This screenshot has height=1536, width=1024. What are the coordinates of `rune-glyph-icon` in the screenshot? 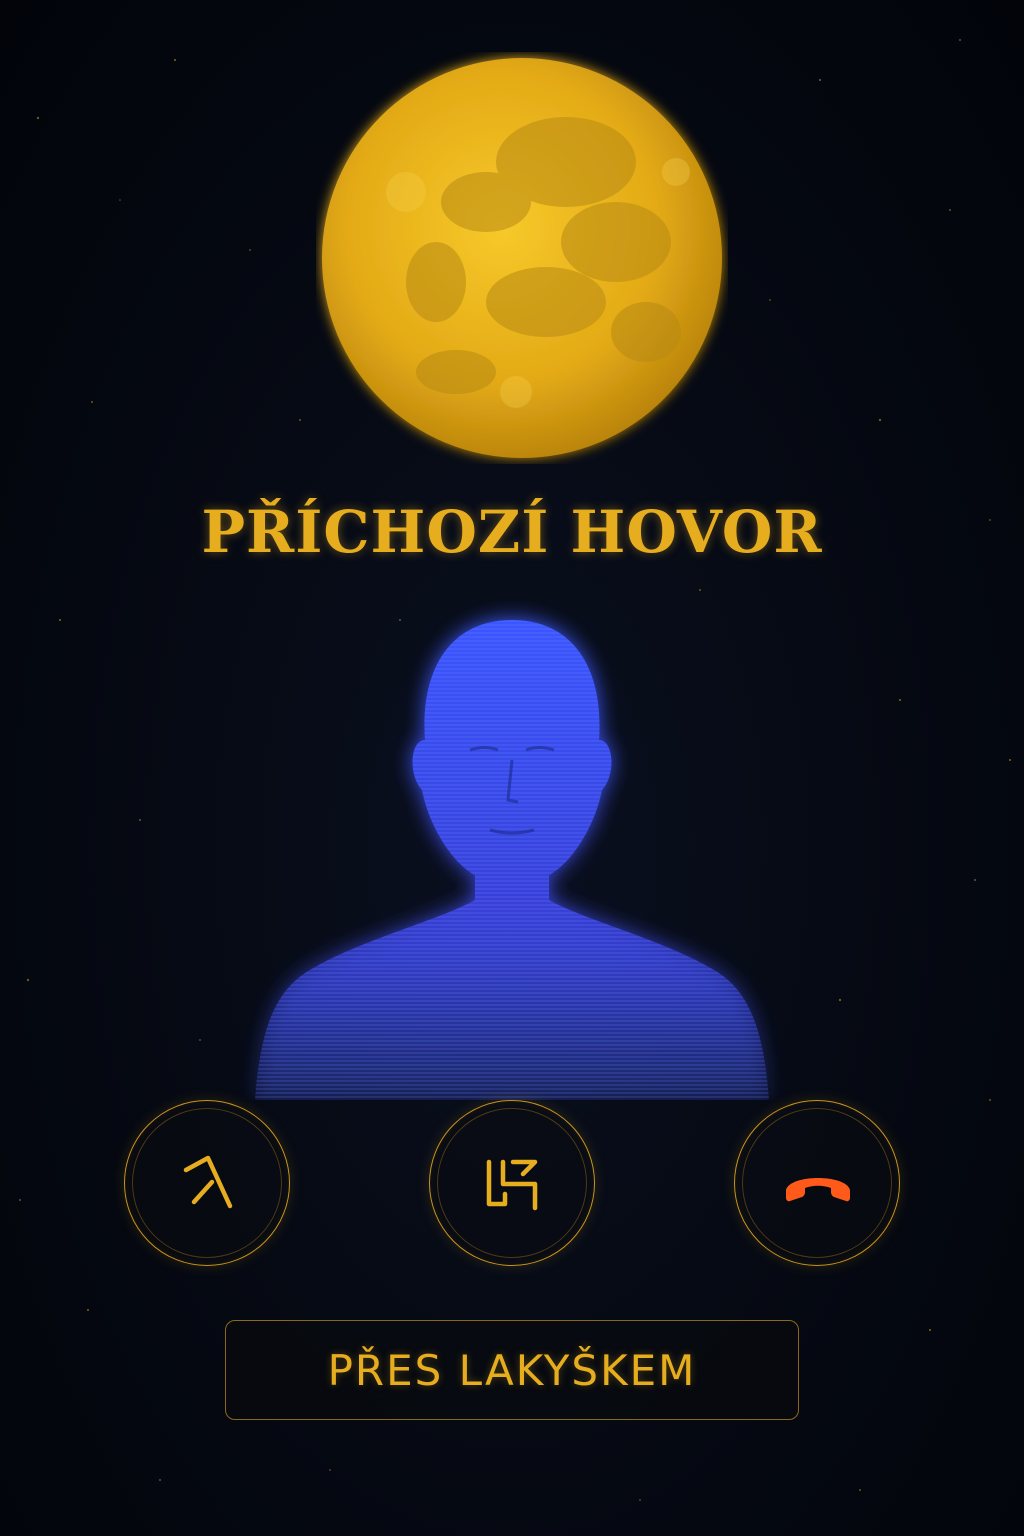 It's located at (512, 1185).